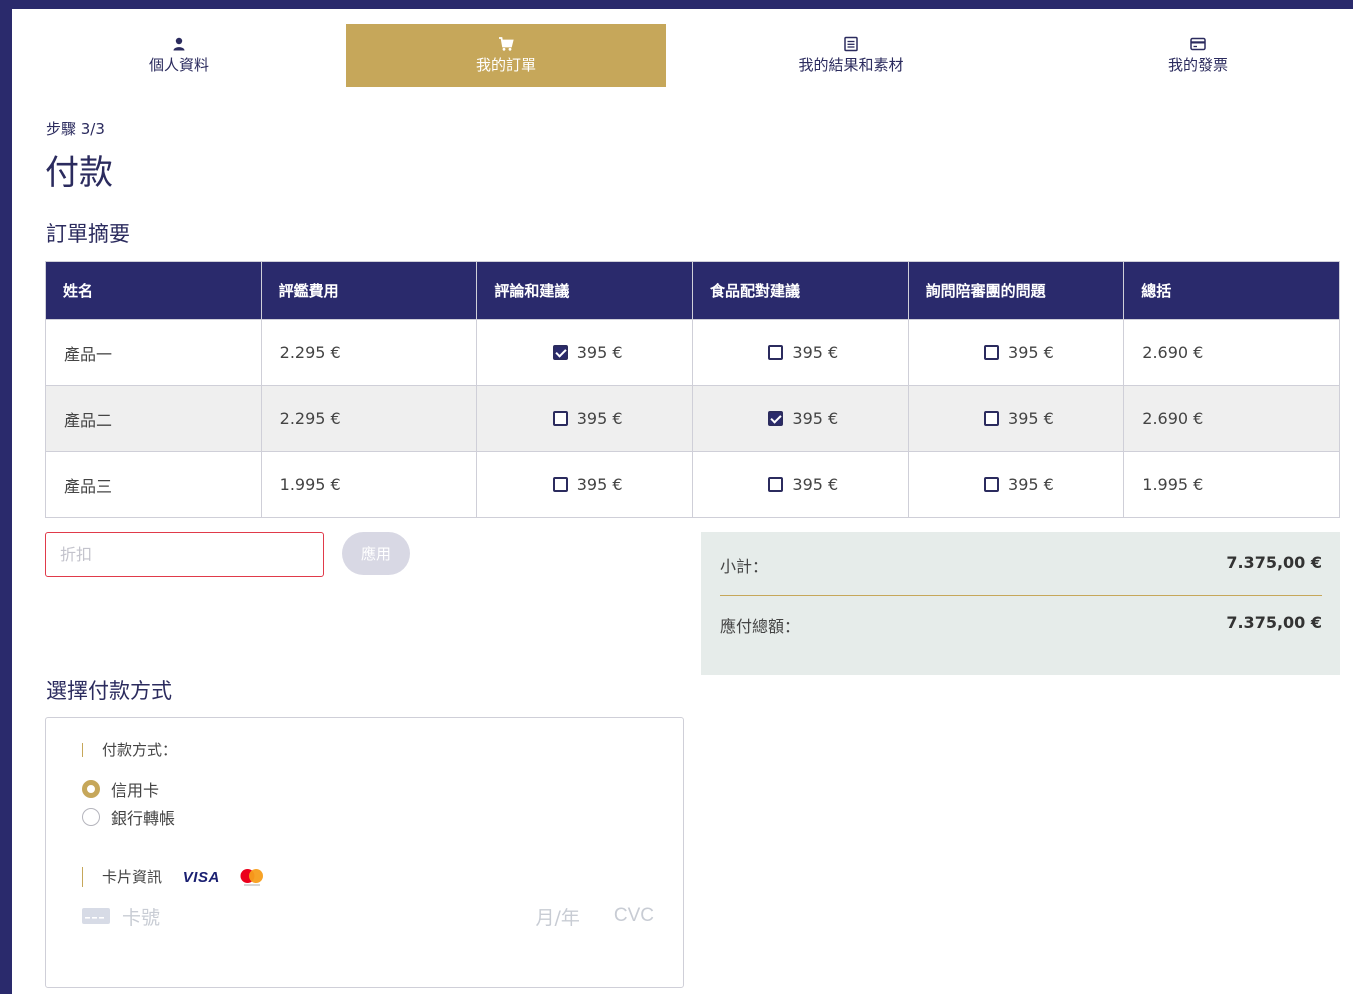  What do you see at coordinates (153, 290) in the screenshot?
I see `column-header: 姓名` at bounding box center [153, 290].